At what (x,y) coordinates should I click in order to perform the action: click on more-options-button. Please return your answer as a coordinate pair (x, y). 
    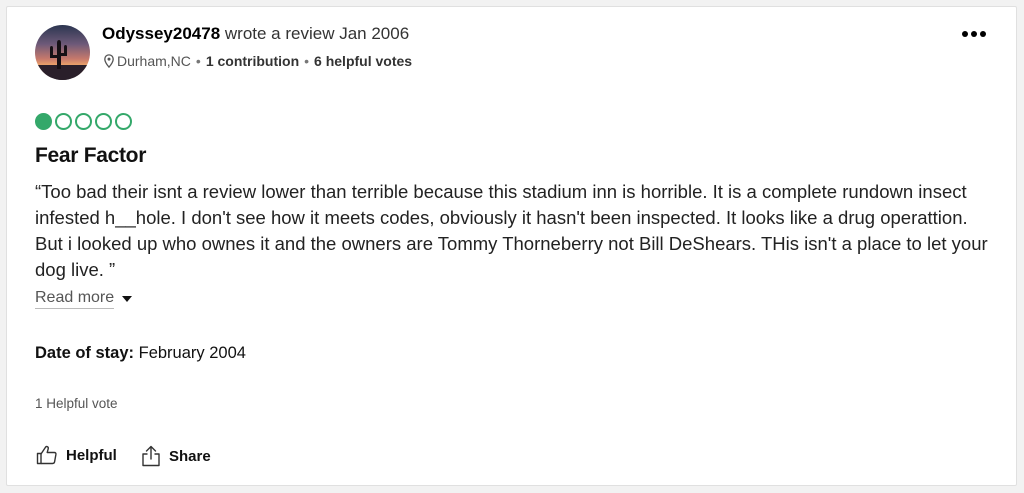
    Looking at the image, I should click on (974, 34).